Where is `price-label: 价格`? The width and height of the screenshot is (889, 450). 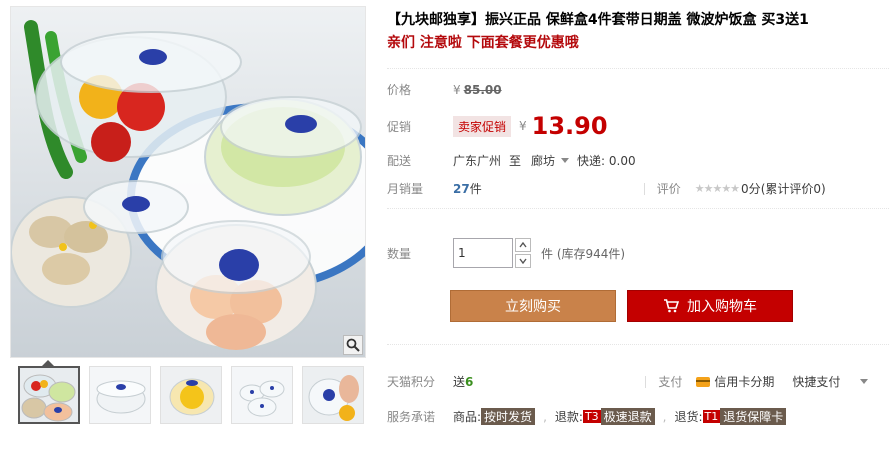 price-label: 价格 is located at coordinates (399, 90).